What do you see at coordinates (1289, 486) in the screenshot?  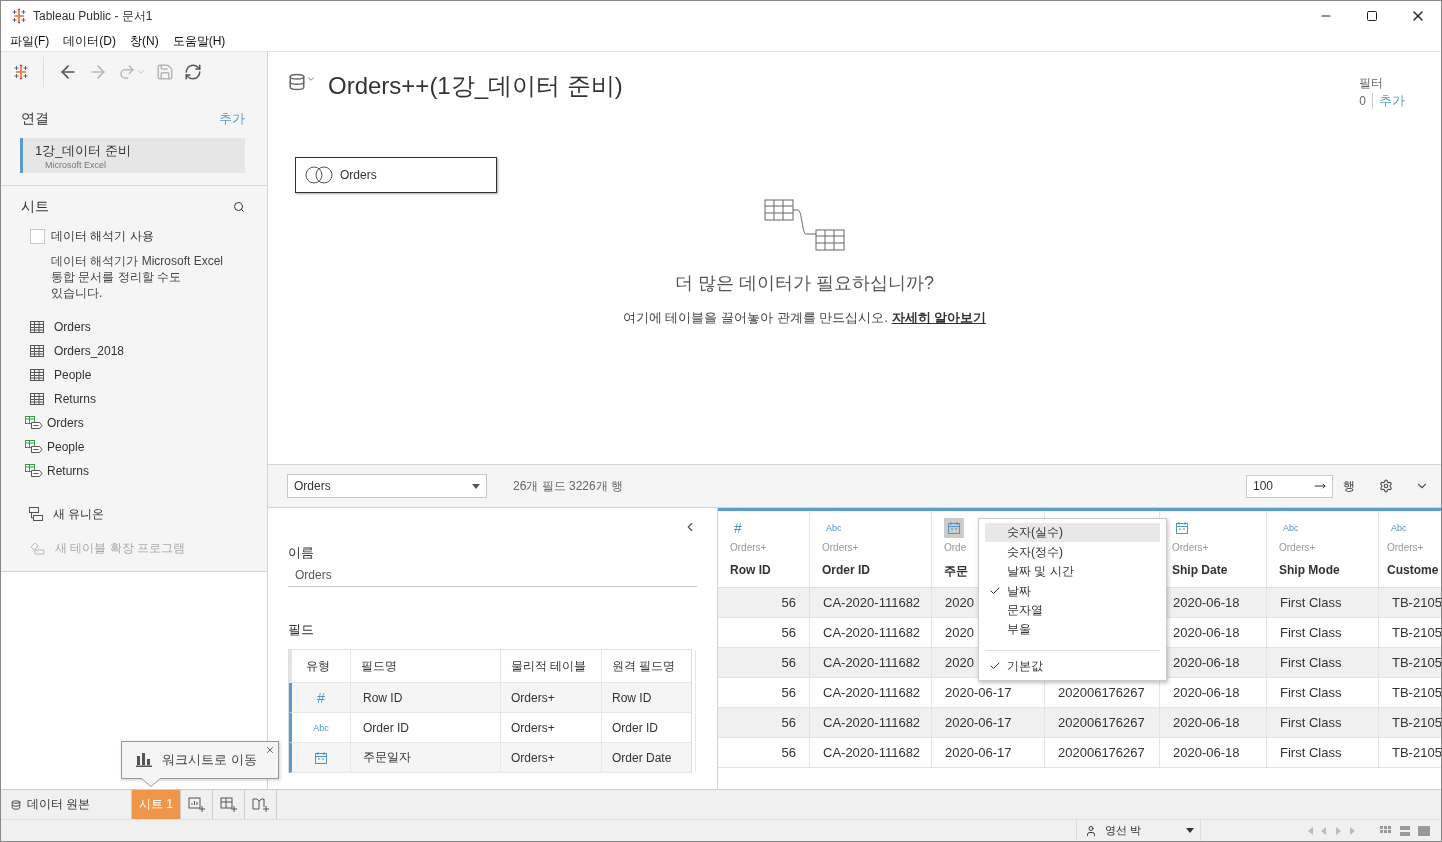 I see `row-count-field: 100` at bounding box center [1289, 486].